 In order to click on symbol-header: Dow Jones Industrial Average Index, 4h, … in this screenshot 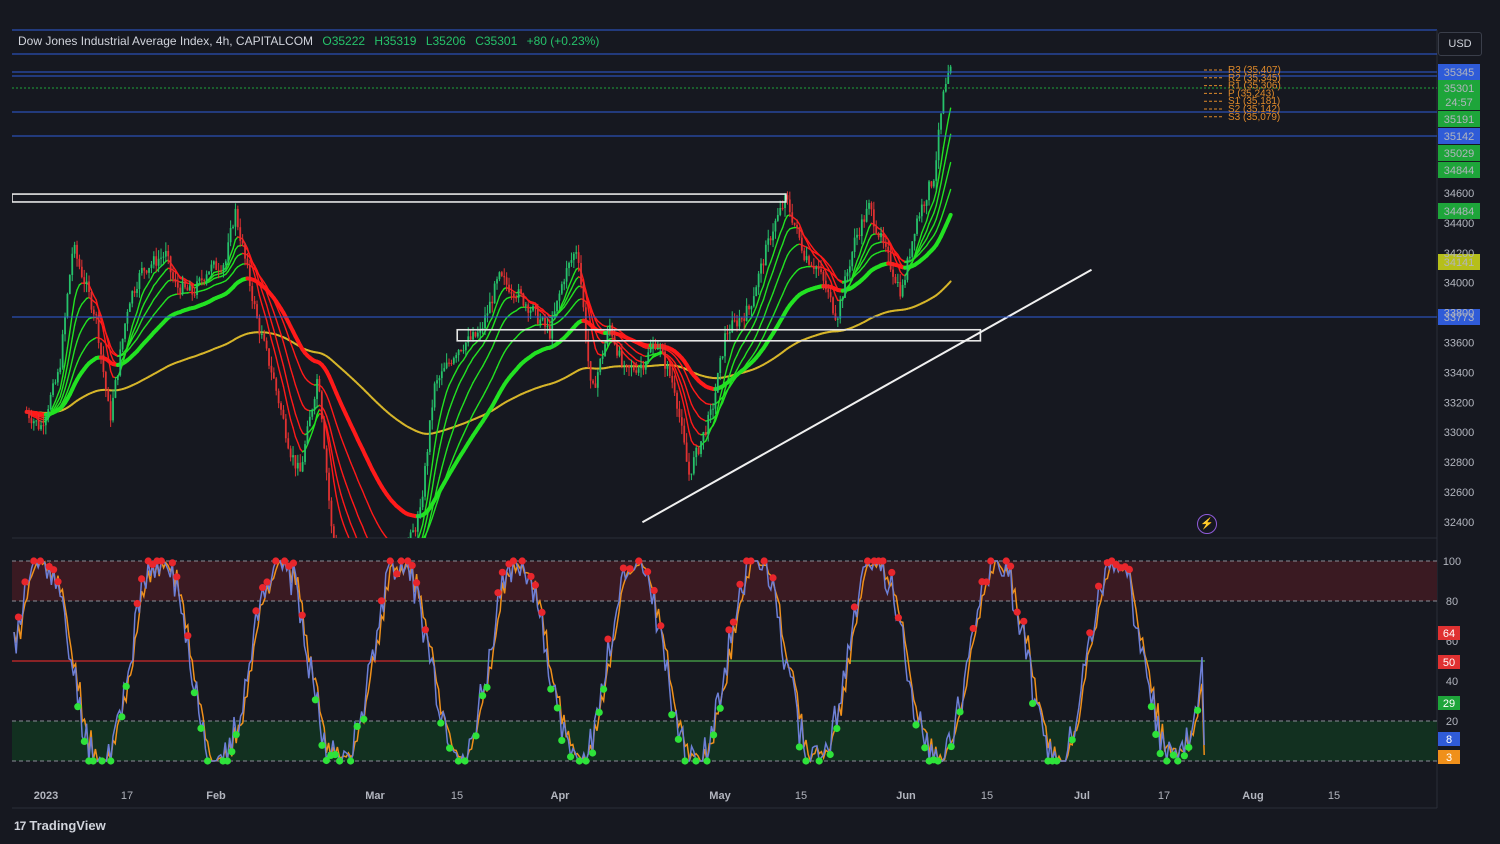, I will do `click(308, 41)`.